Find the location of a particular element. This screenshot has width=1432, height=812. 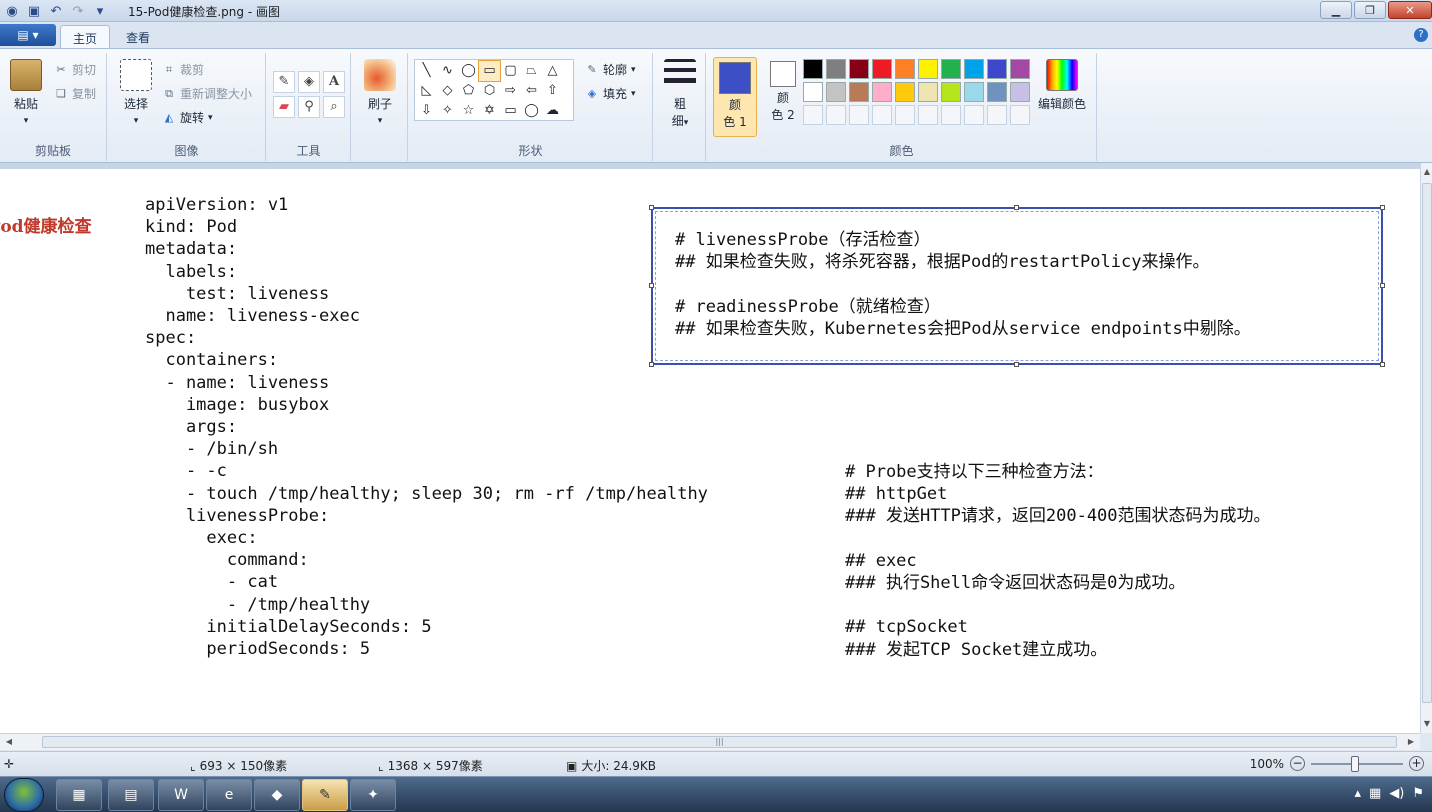

zoom-out-icon: − is located at coordinates (1297, 763).